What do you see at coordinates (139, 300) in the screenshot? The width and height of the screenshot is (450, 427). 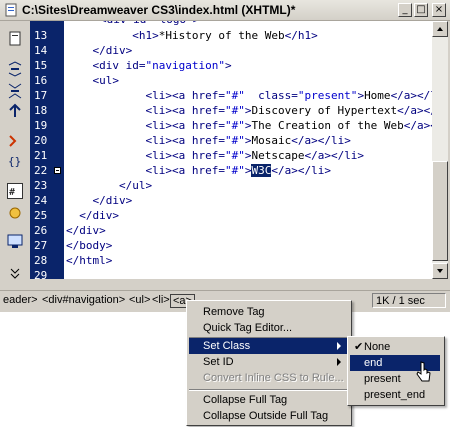 I see `tag-selector-ul: <ul>` at bounding box center [139, 300].